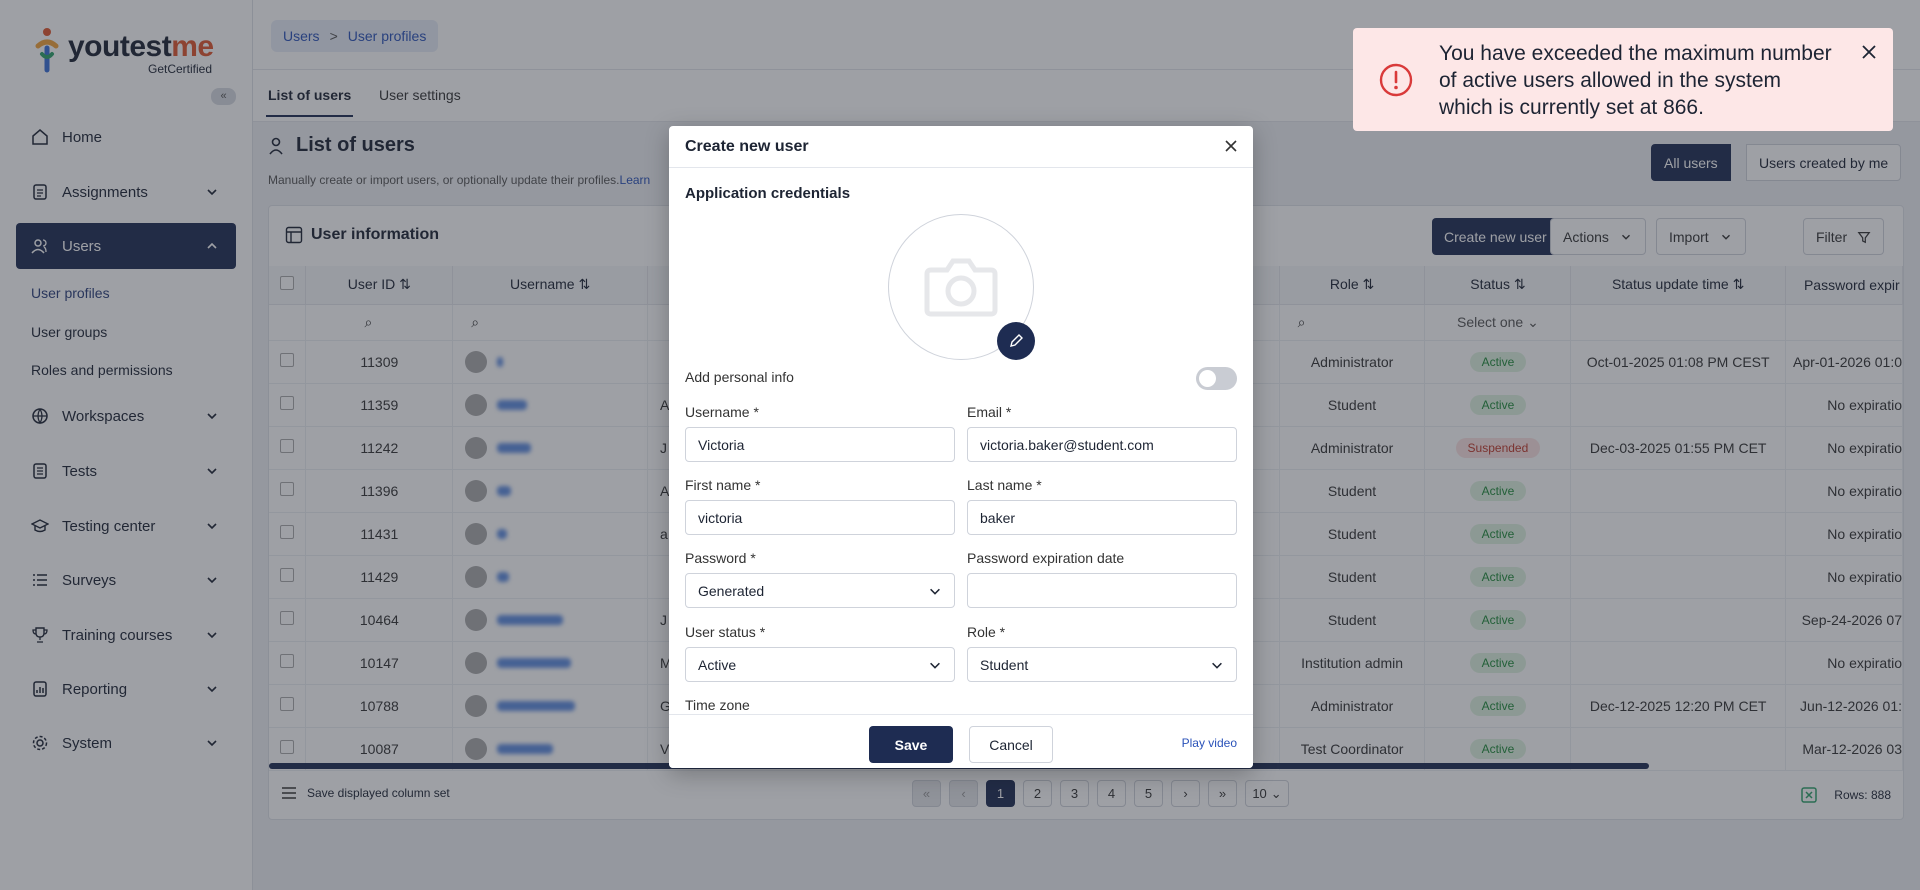 The height and width of the screenshot is (890, 1920). Describe the element at coordinates (1004, 664) in the screenshot. I see `role-value: Student` at that location.